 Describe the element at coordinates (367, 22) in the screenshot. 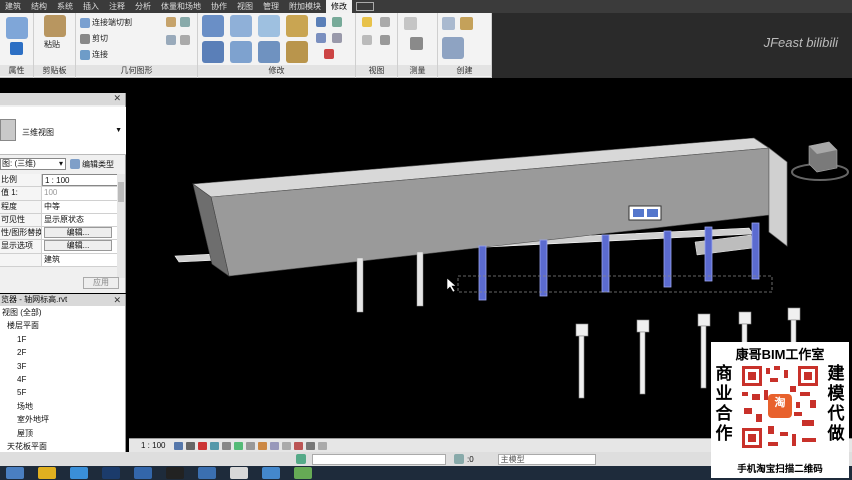

I see `hide-icon` at that location.